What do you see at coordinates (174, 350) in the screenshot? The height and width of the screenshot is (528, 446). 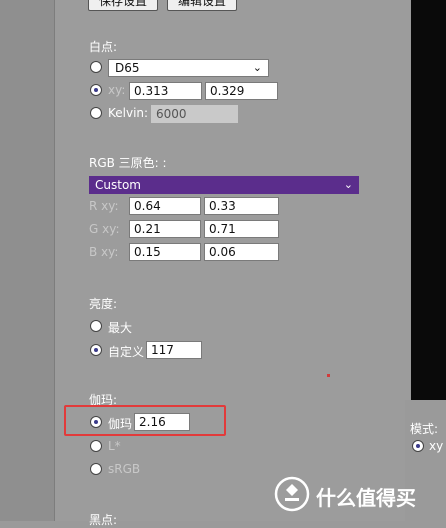 I see `brightness-custom-input: 117` at bounding box center [174, 350].